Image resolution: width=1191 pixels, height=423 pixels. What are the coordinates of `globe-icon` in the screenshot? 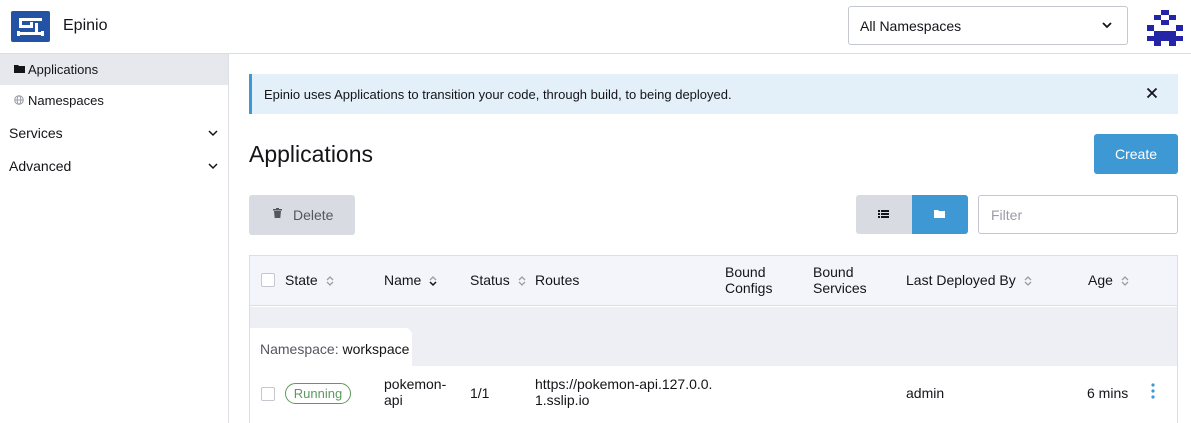 It's located at (19, 100).